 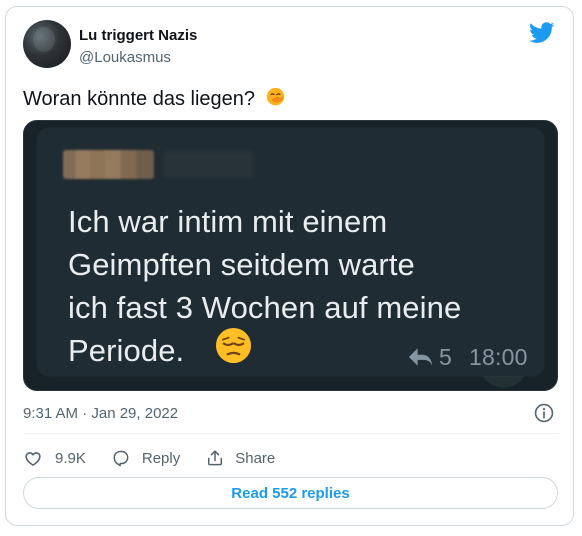 I want to click on reply-button: Reply, so click(x=145, y=458).